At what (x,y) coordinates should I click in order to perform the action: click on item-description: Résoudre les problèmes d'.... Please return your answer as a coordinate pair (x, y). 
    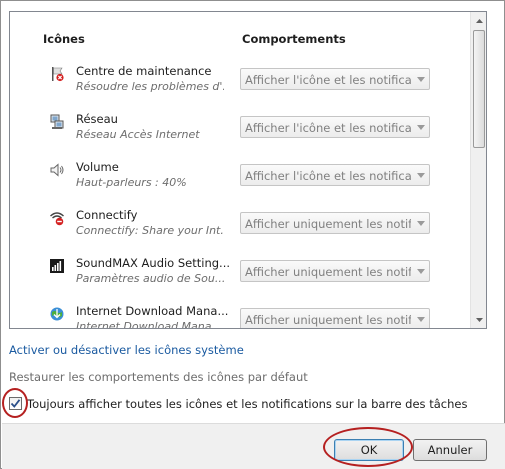
    Looking at the image, I should click on (150, 86).